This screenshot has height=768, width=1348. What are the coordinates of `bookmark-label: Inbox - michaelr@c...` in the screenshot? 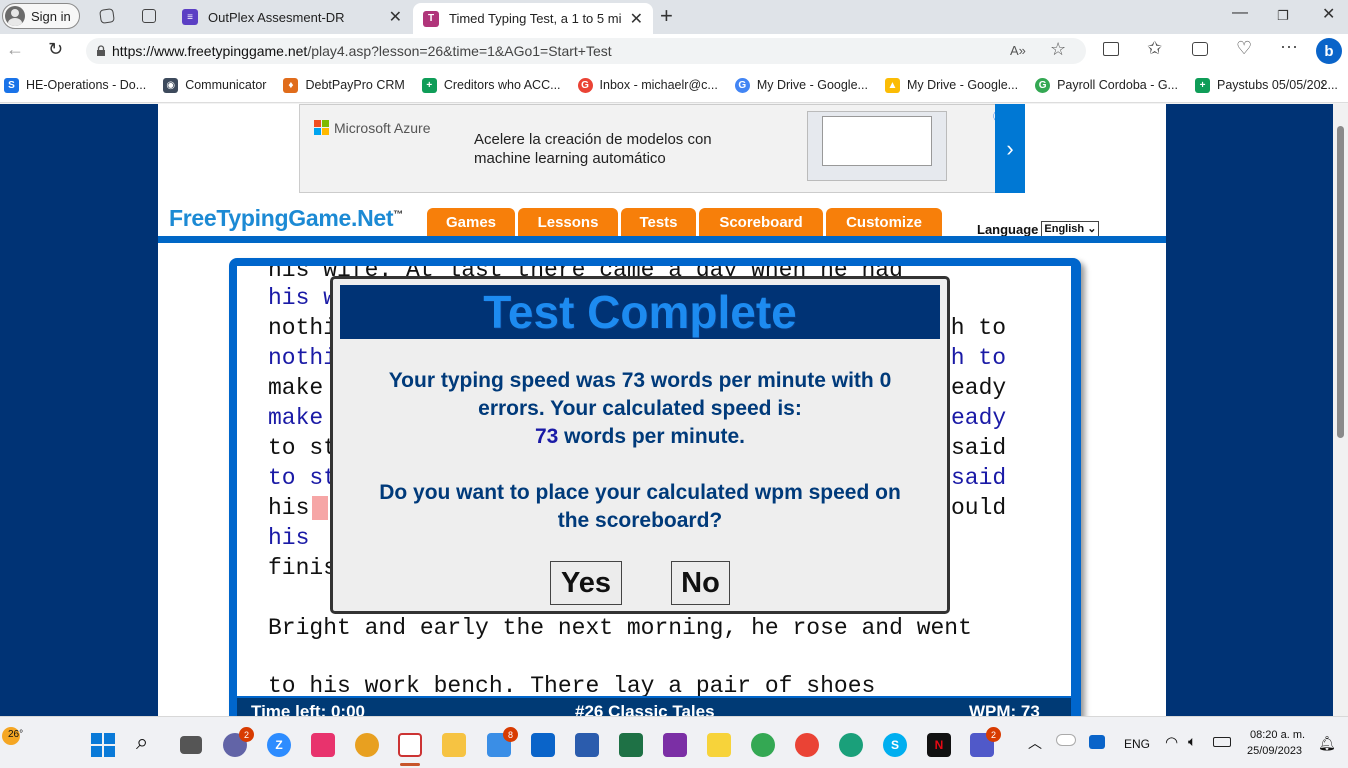 It's located at (658, 85).